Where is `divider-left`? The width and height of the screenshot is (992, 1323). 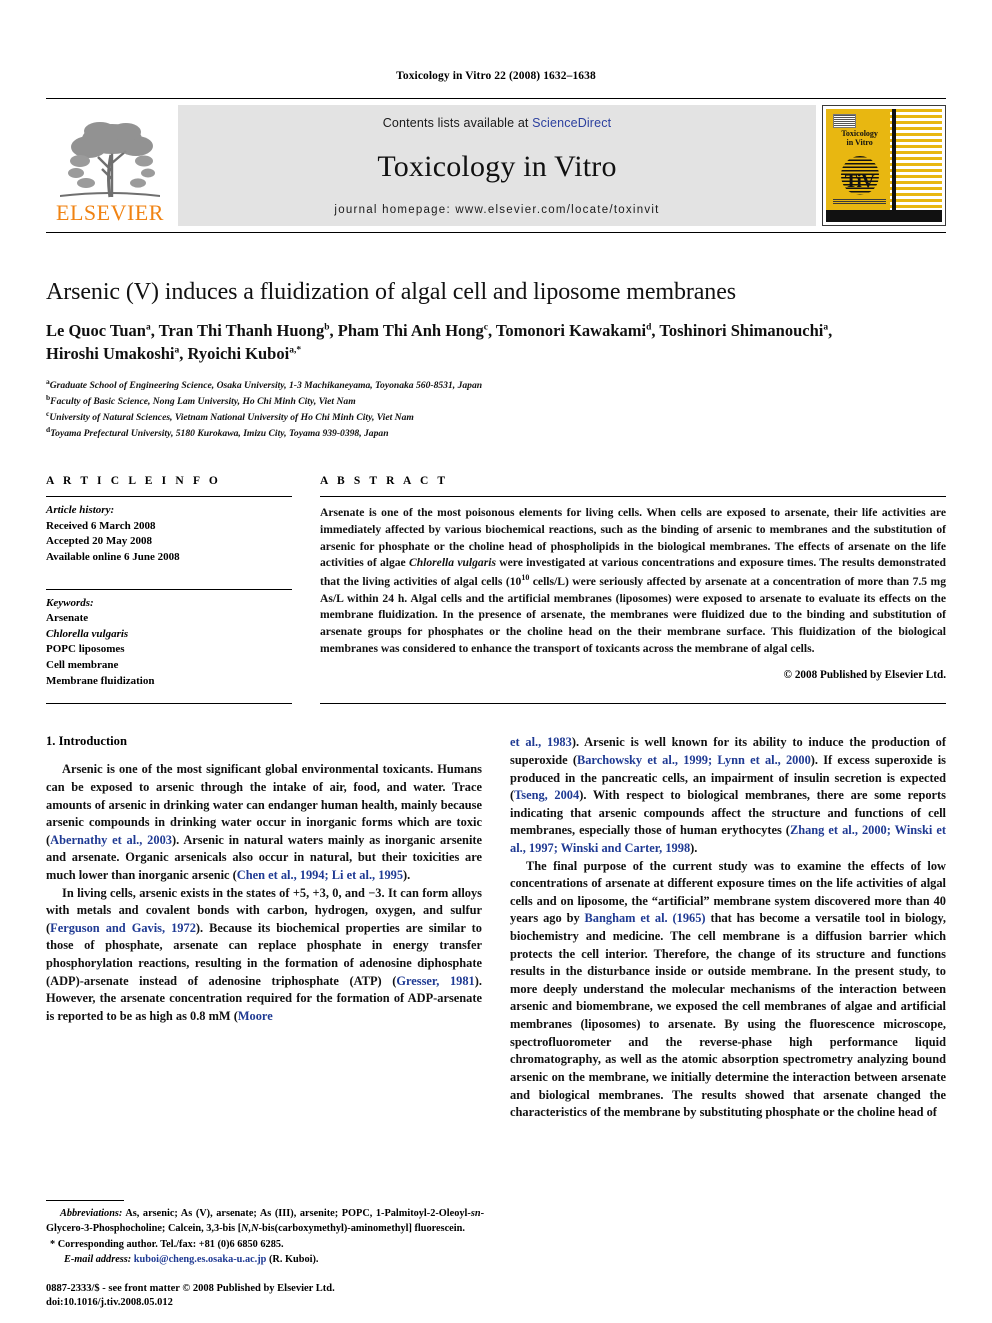 divider-left is located at coordinates (169, 704).